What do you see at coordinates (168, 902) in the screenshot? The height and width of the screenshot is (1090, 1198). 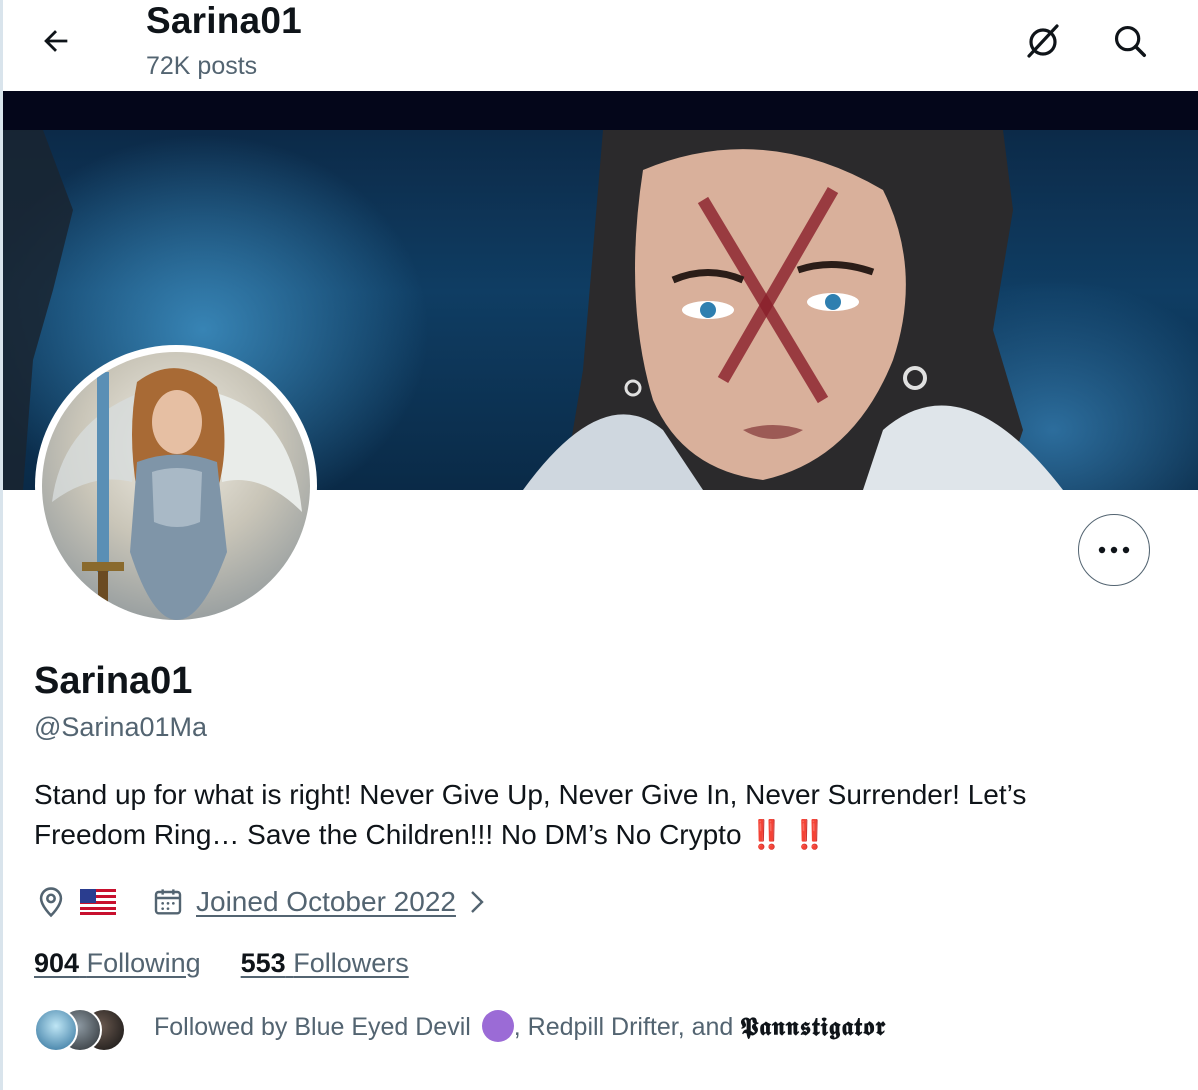 I see `calendar-icon` at bounding box center [168, 902].